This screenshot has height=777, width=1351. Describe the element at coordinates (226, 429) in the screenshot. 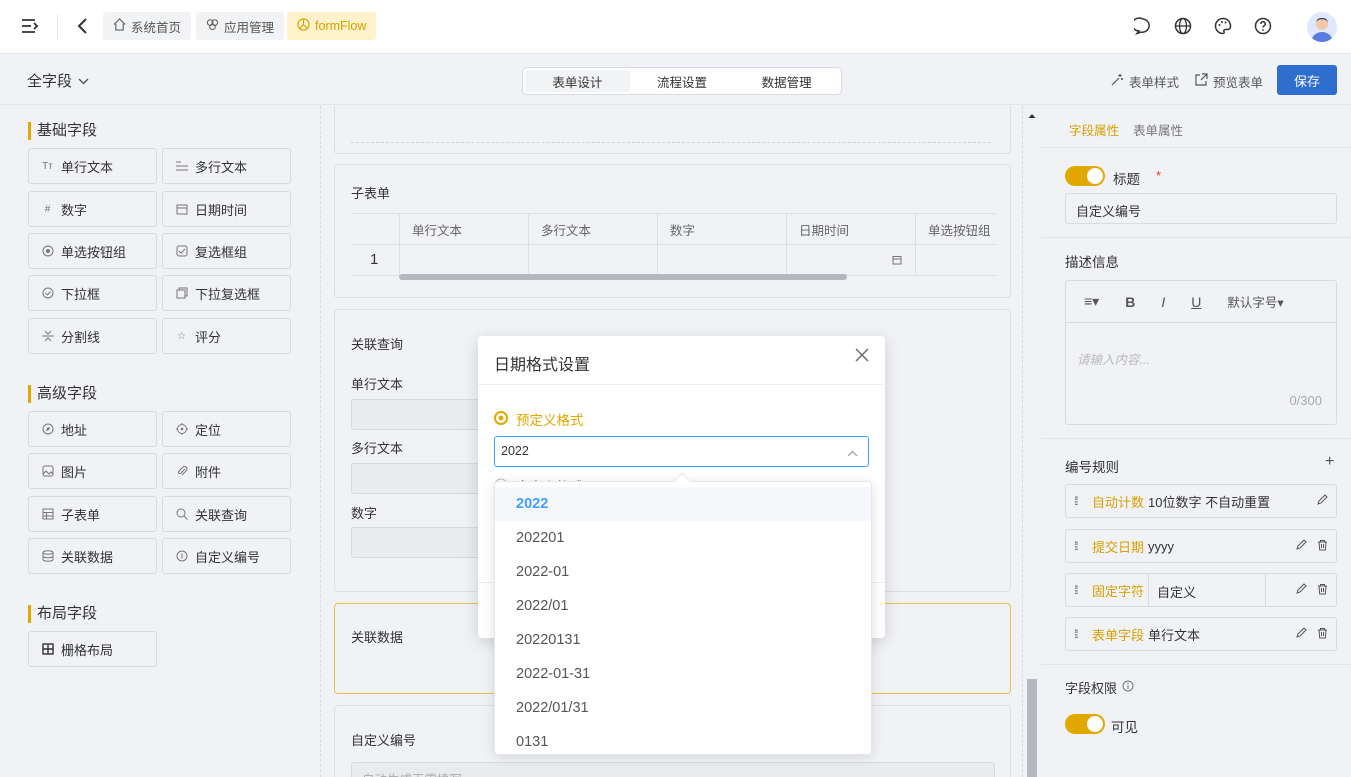

I see `palette-field-location: 定位` at that location.